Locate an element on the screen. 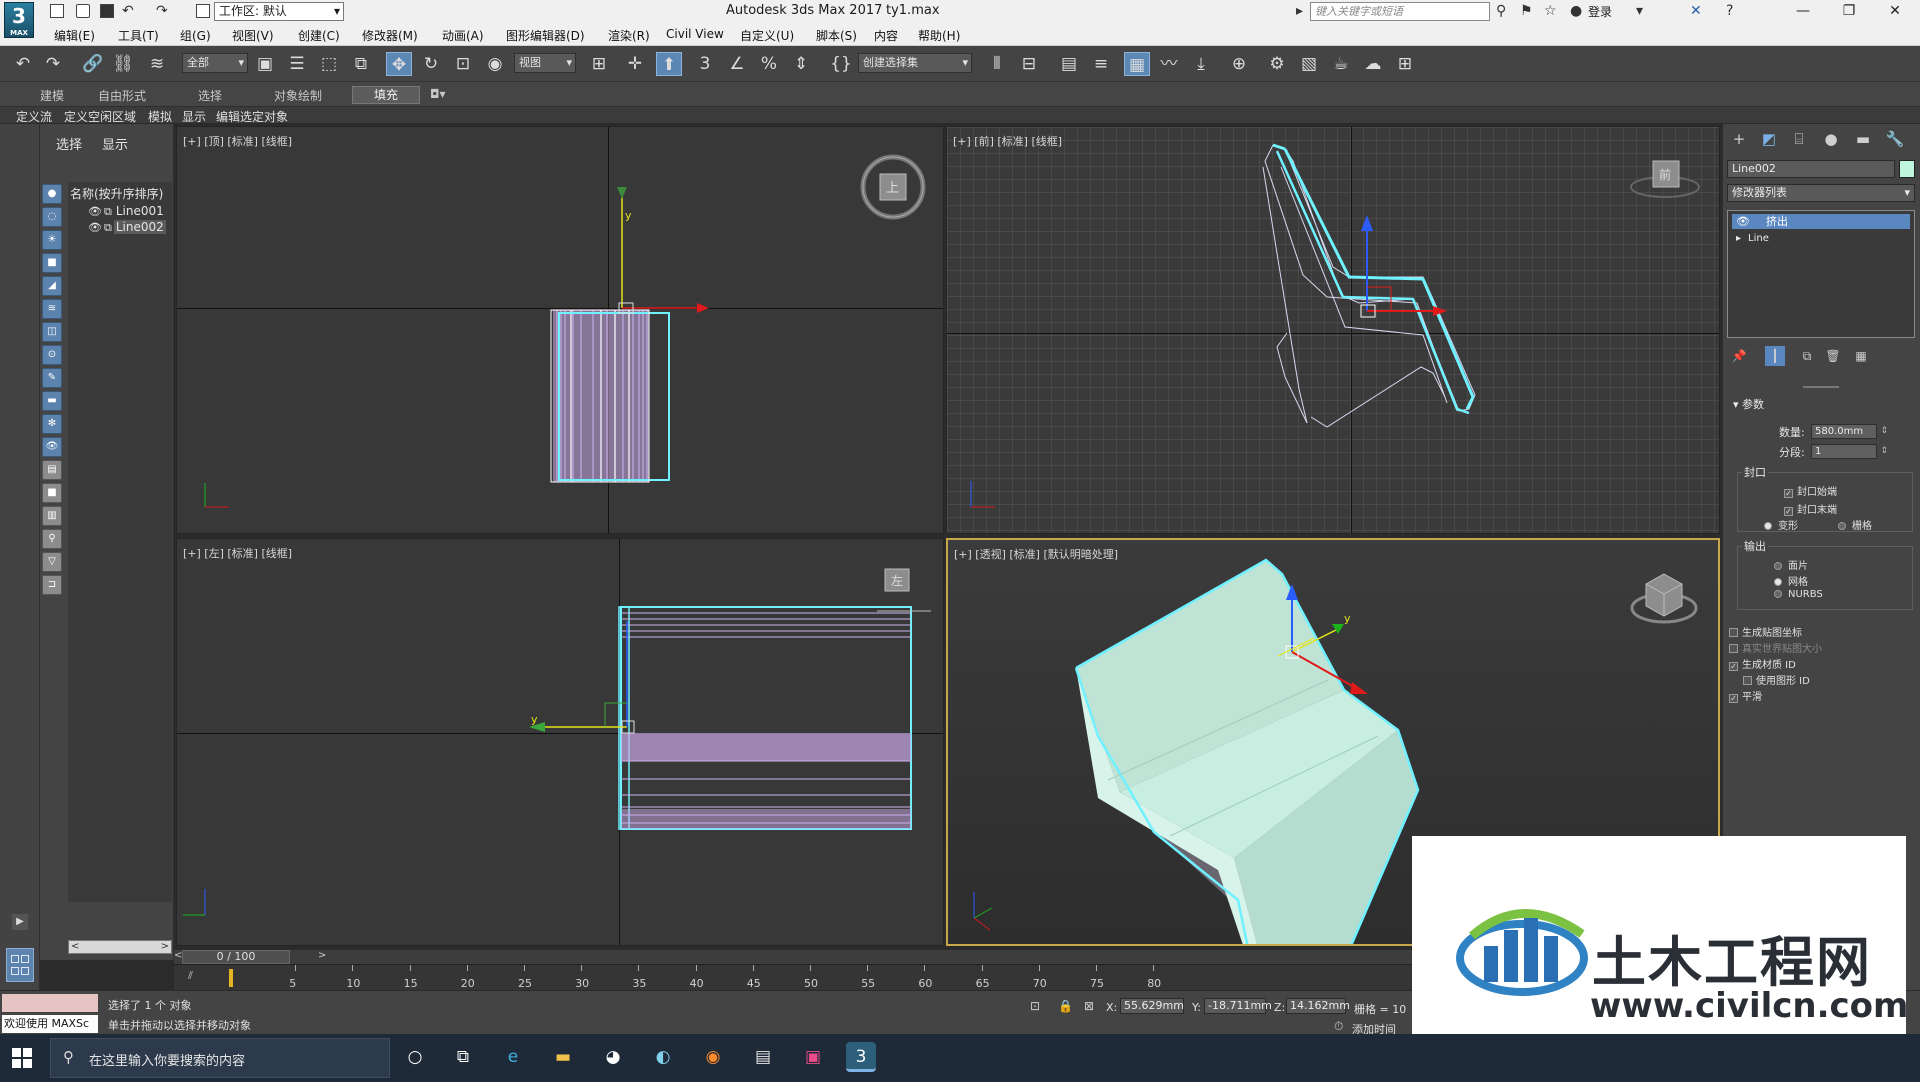 Image resolution: width=1920 pixels, height=1082 pixels. cortana-icon: ○ is located at coordinates (415, 1057).